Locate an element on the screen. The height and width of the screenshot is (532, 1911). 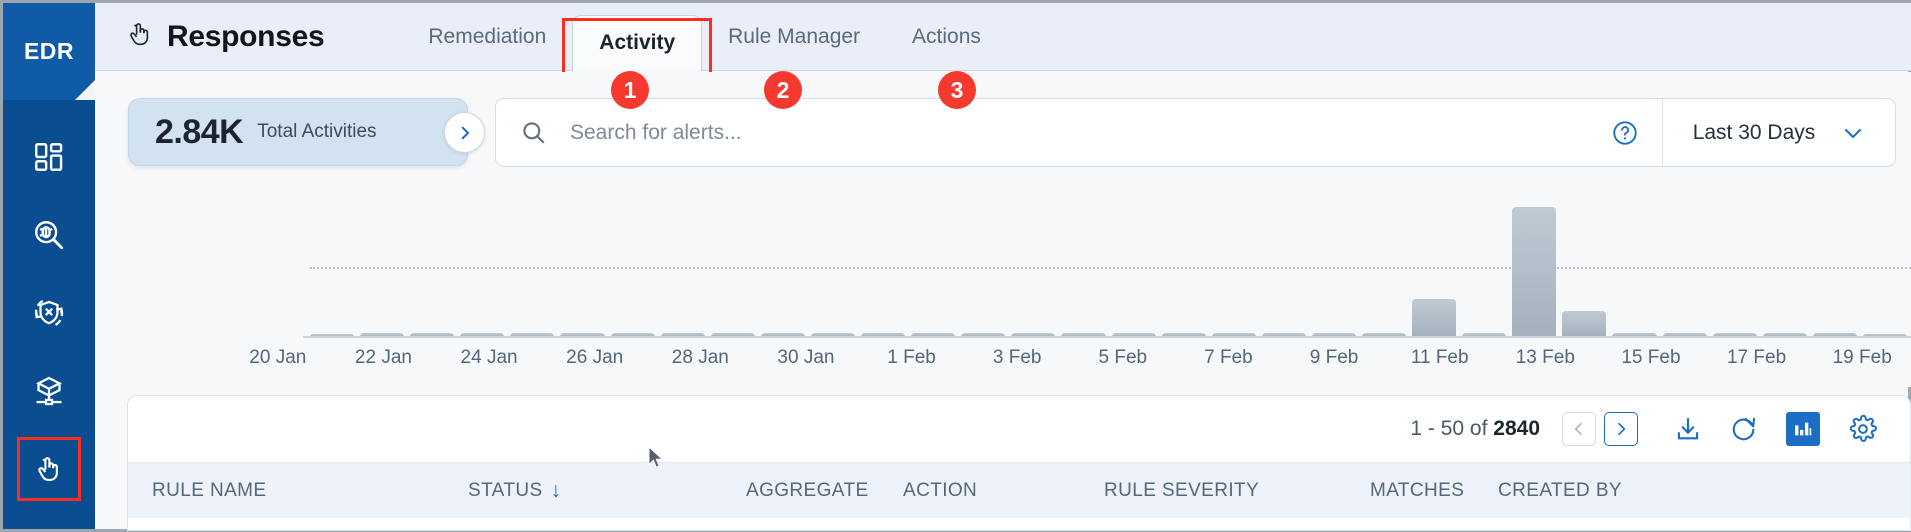
page-title-group: Responses is located at coordinates (225, 36).